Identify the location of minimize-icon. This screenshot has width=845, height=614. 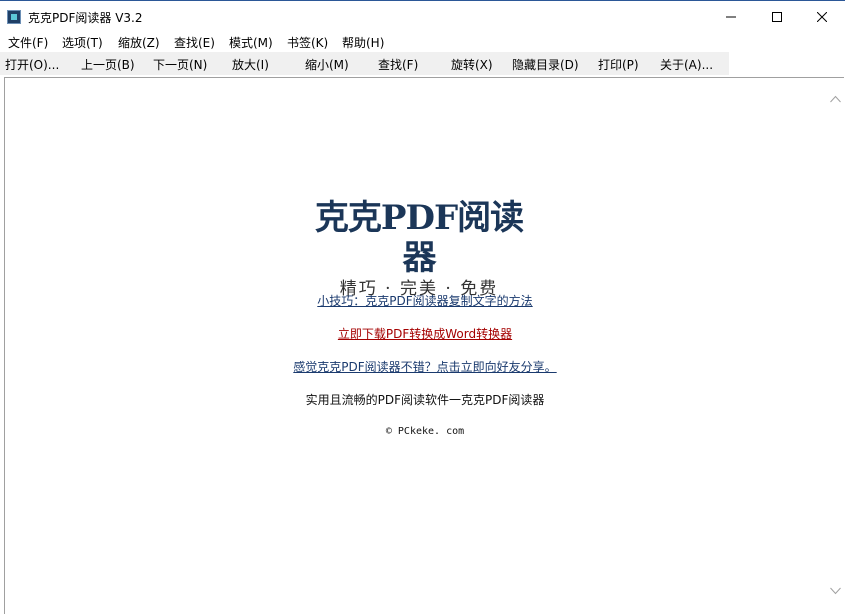
(731, 17).